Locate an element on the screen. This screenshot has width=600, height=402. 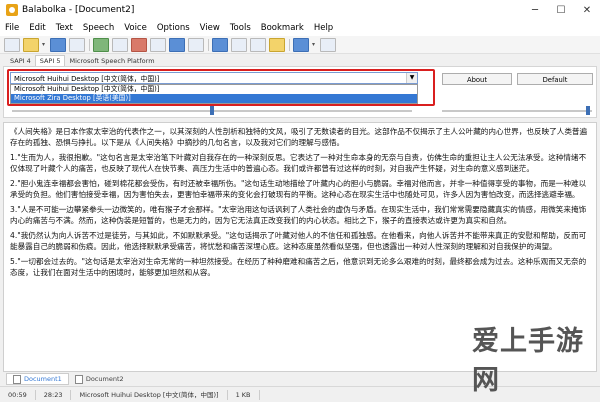
paste-icon is located at coordinates (258, 44).